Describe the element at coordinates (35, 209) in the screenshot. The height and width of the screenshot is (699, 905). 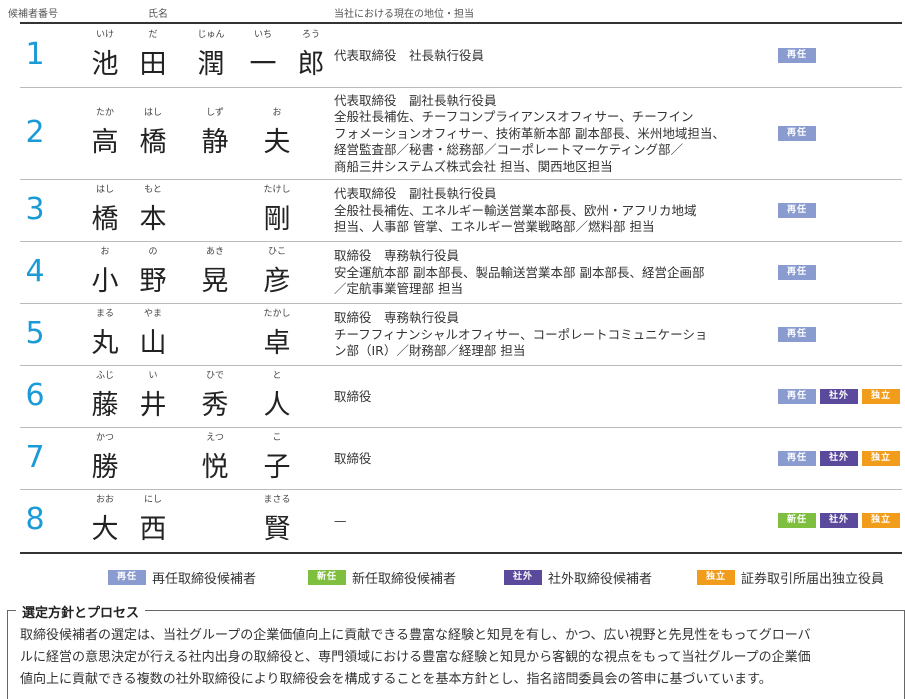
I see `candidate-number: 3` at that location.